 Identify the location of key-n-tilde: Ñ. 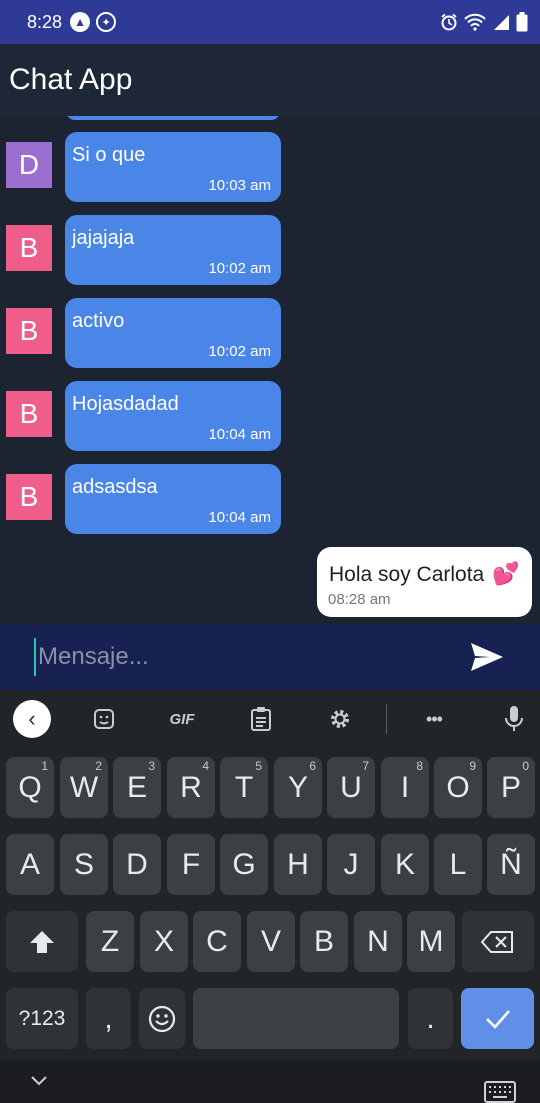
(511, 864).